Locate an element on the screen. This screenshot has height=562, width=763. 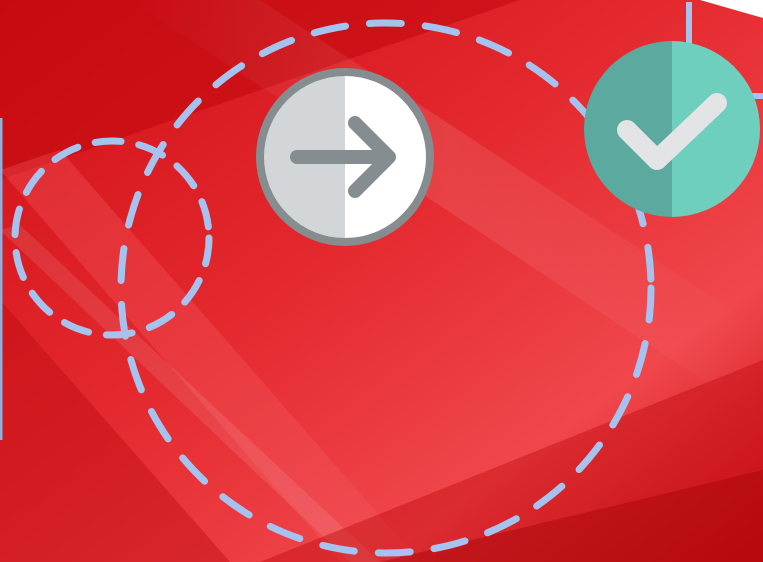
check-badge is located at coordinates (672, 129).